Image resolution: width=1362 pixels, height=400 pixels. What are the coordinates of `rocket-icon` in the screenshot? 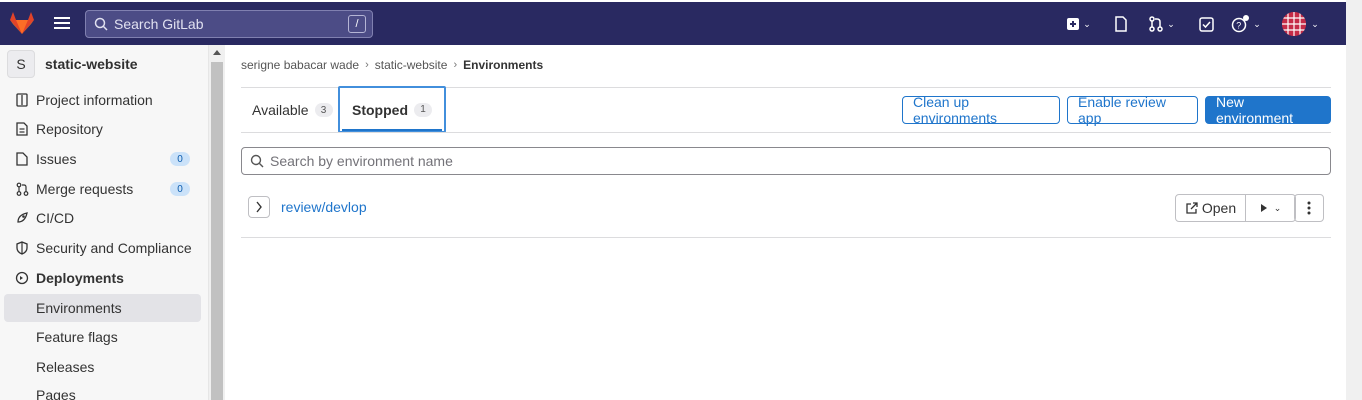 It's located at (22, 218).